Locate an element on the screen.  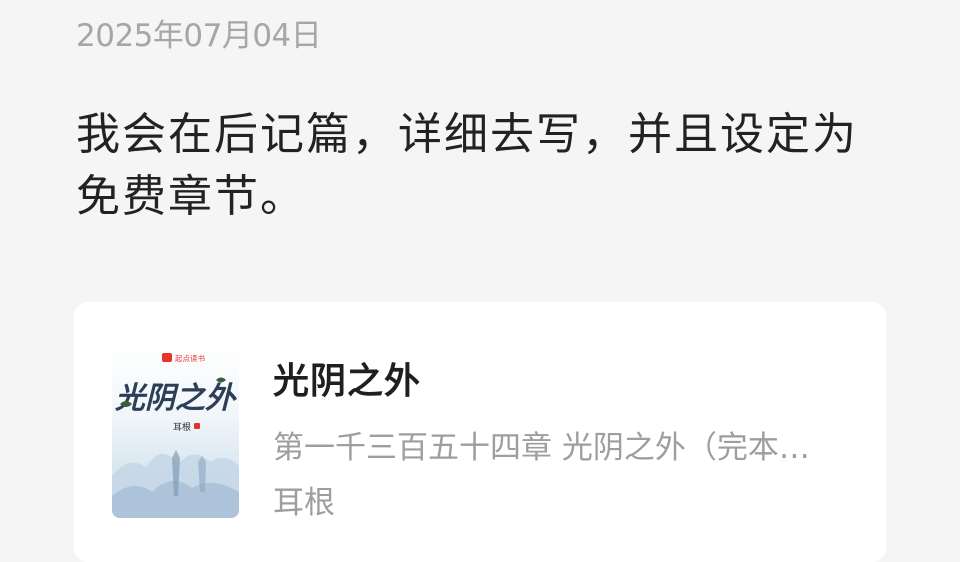
book-cover: 起点读书 光阴之外 耳根 is located at coordinates (175, 432).